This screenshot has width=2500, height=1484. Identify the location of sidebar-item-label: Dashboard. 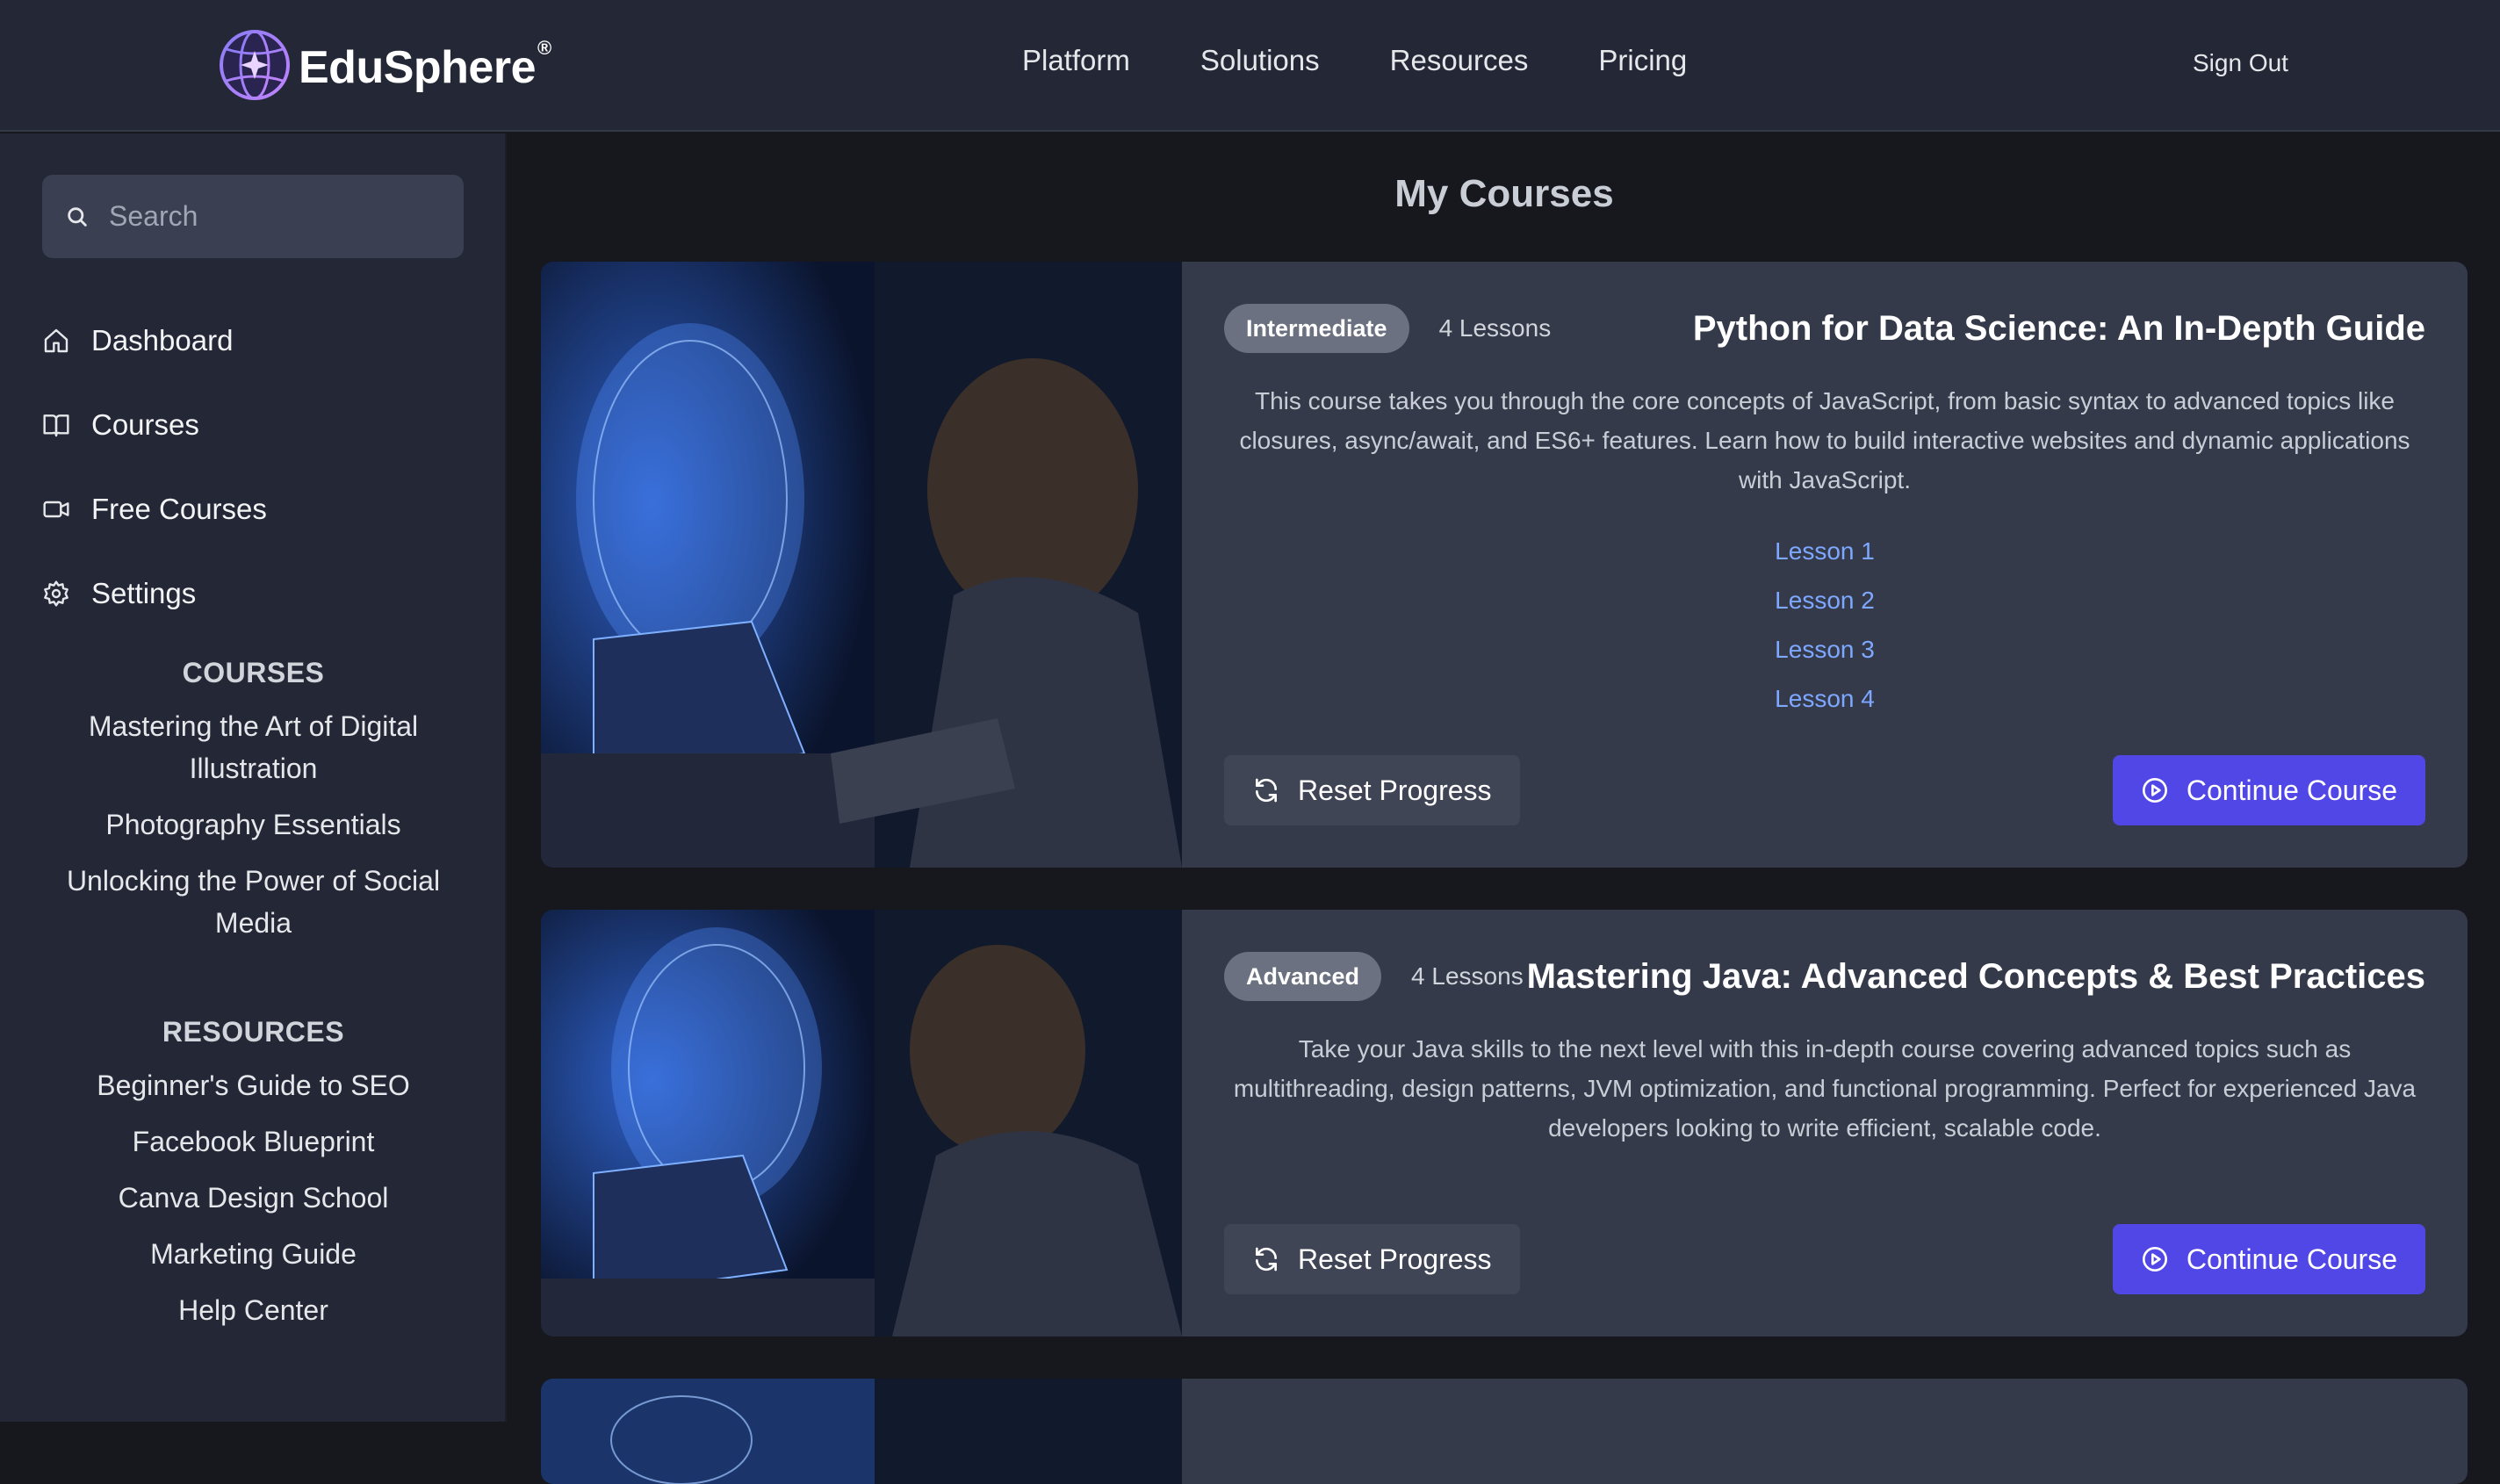
(163, 340).